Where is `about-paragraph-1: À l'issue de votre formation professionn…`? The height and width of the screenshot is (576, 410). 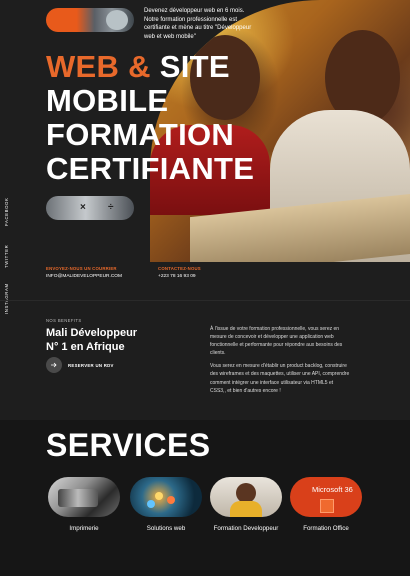 about-paragraph-1: À l'issue de votre formation professionn… is located at coordinates (276, 341).